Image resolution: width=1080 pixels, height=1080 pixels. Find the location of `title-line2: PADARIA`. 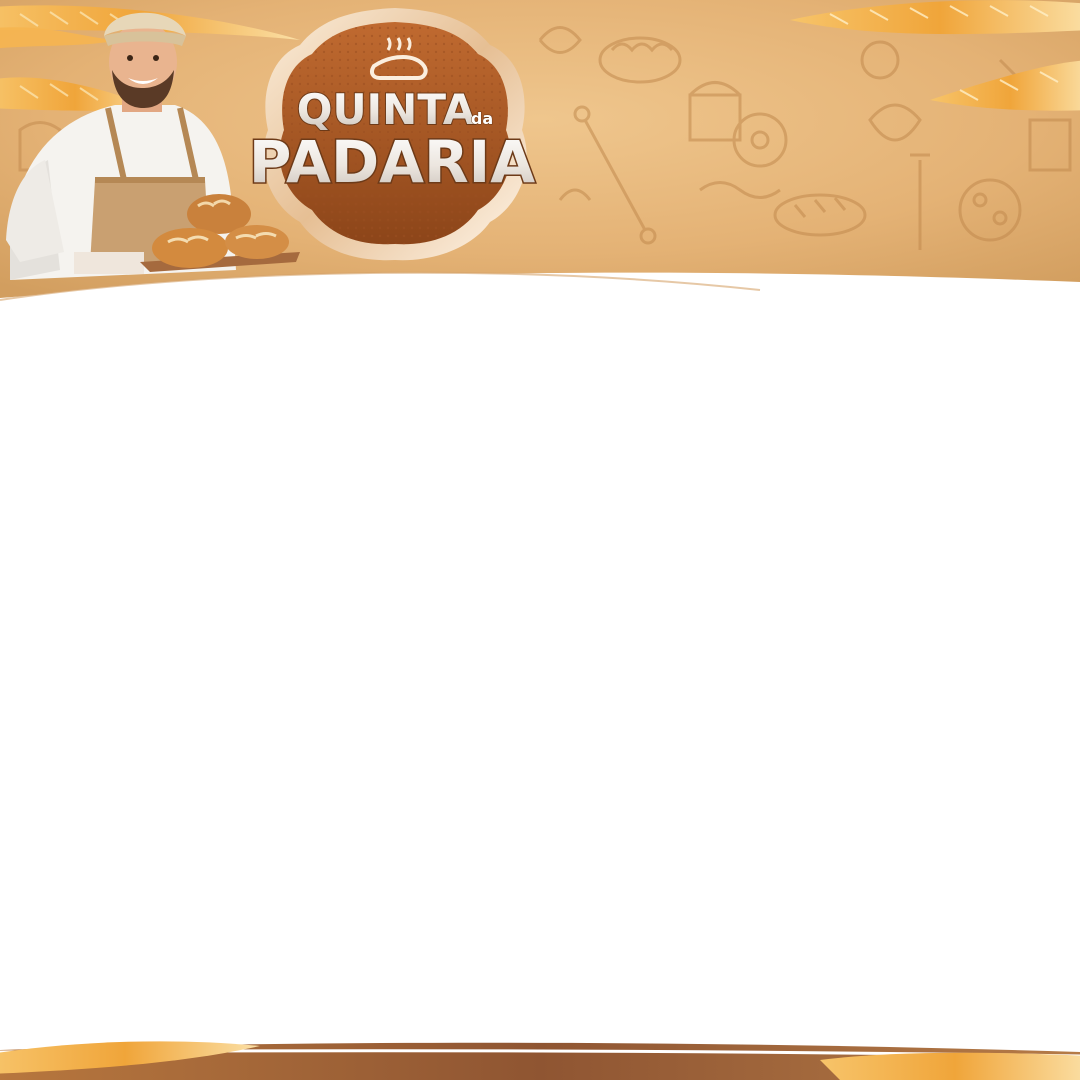

title-line2: PADARIA is located at coordinates (392, 162).